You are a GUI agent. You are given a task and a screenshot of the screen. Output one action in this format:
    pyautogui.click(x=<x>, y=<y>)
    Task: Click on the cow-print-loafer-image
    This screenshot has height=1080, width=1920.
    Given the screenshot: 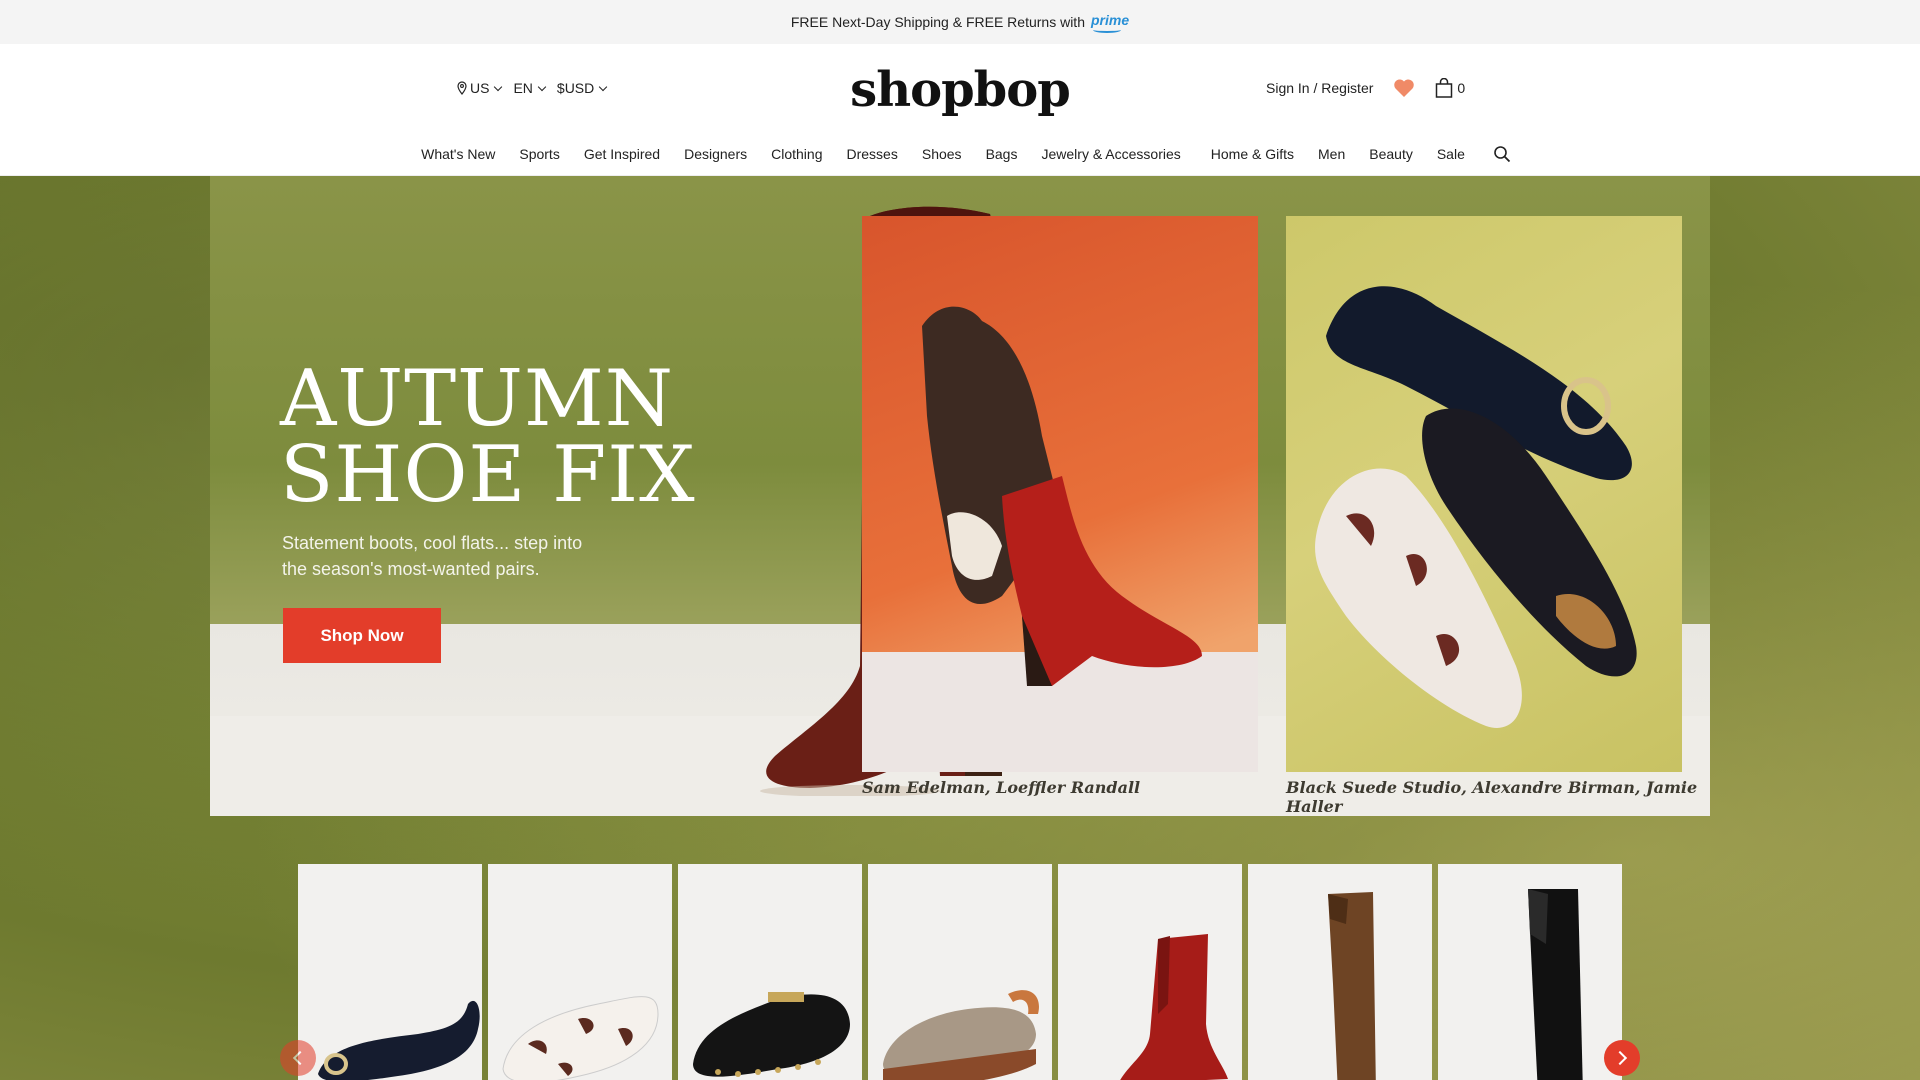 What is the action you would take?
    pyautogui.click(x=580, y=1038)
    